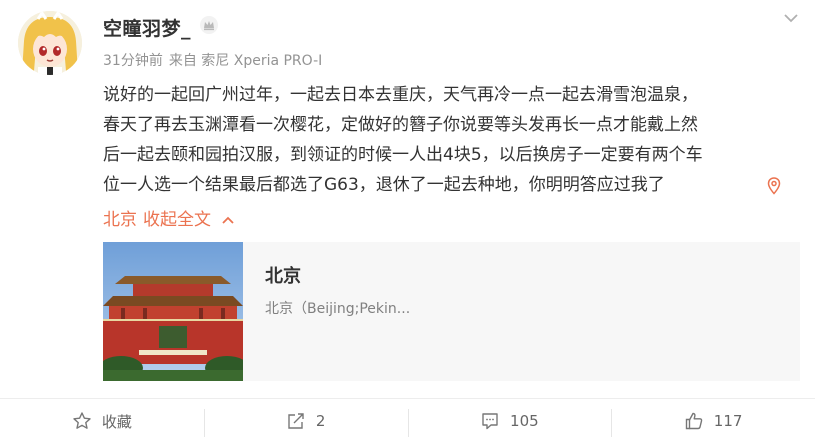 Image resolution: width=815 pixels, height=443 pixels. Describe the element at coordinates (774, 186) in the screenshot. I see `location-pin-icon` at that location.